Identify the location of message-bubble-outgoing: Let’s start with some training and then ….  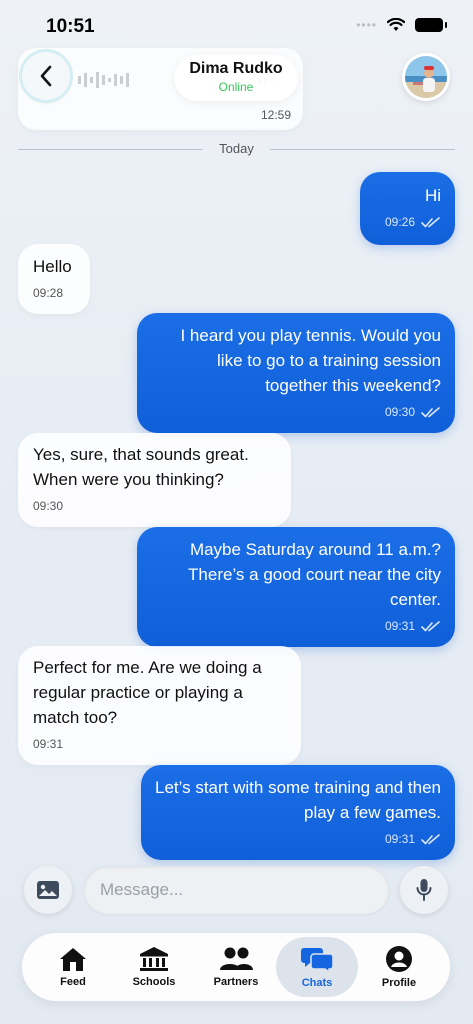
(298, 812).